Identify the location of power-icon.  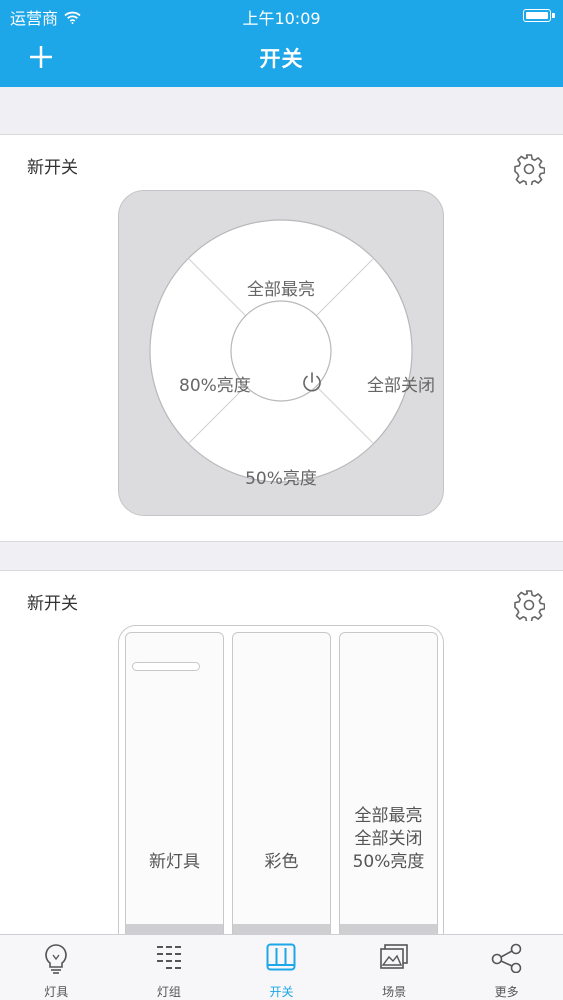
(312, 382).